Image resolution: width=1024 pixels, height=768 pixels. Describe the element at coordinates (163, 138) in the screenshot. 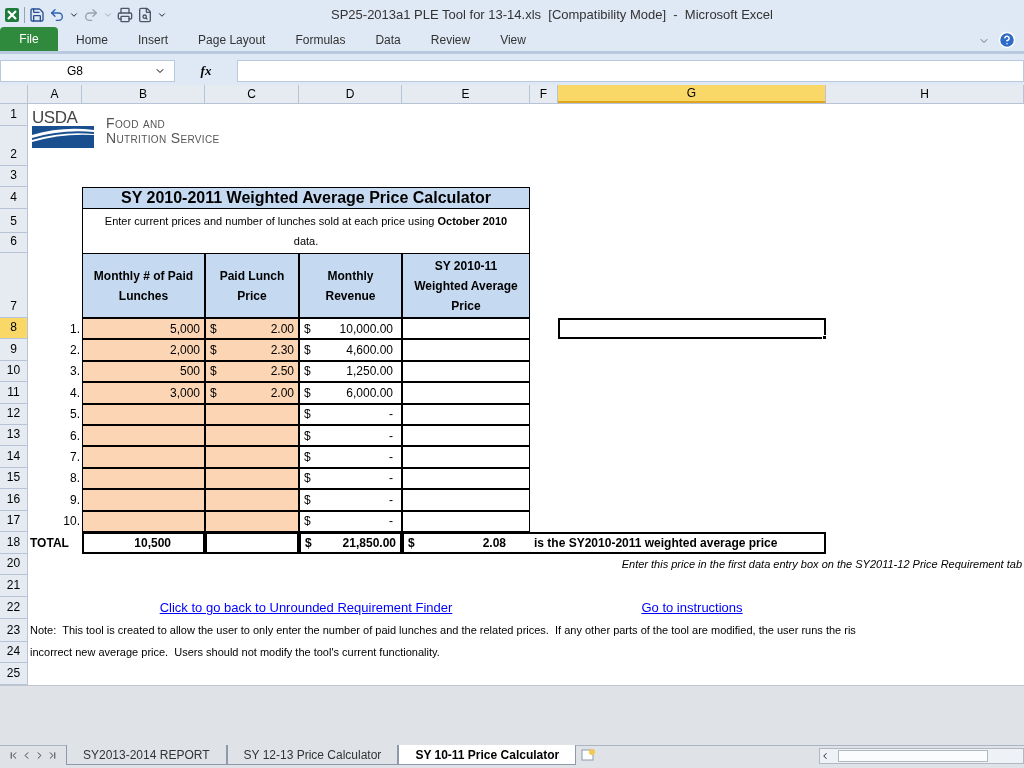

I see `agency-name: Nutrition Service` at that location.